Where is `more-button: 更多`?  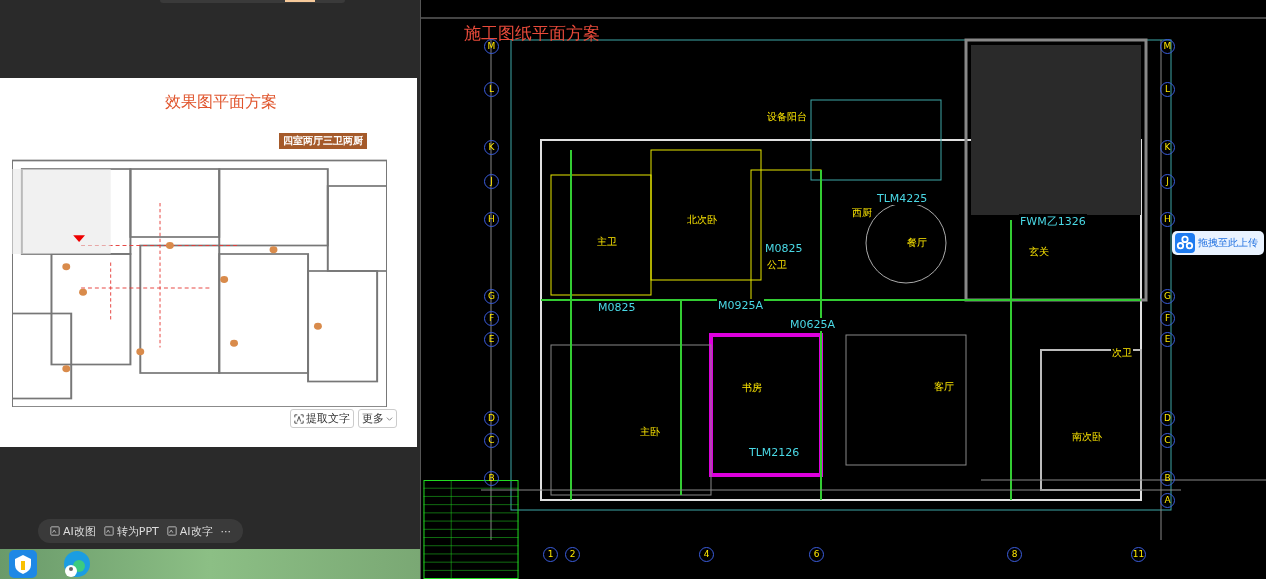
more-button: 更多 is located at coordinates (377, 419).